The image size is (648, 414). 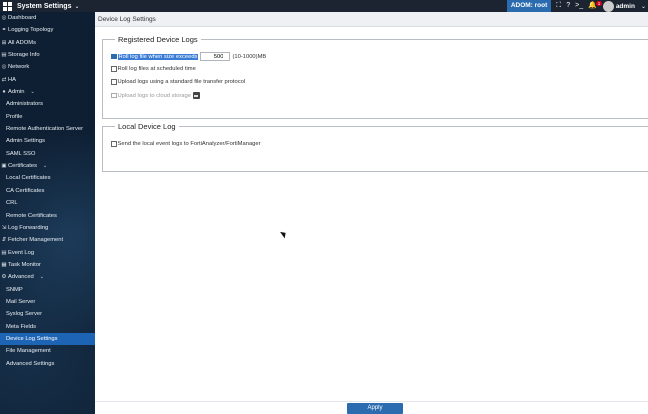 What do you see at coordinates (7, 6) in the screenshot?
I see `grid-icon` at bounding box center [7, 6].